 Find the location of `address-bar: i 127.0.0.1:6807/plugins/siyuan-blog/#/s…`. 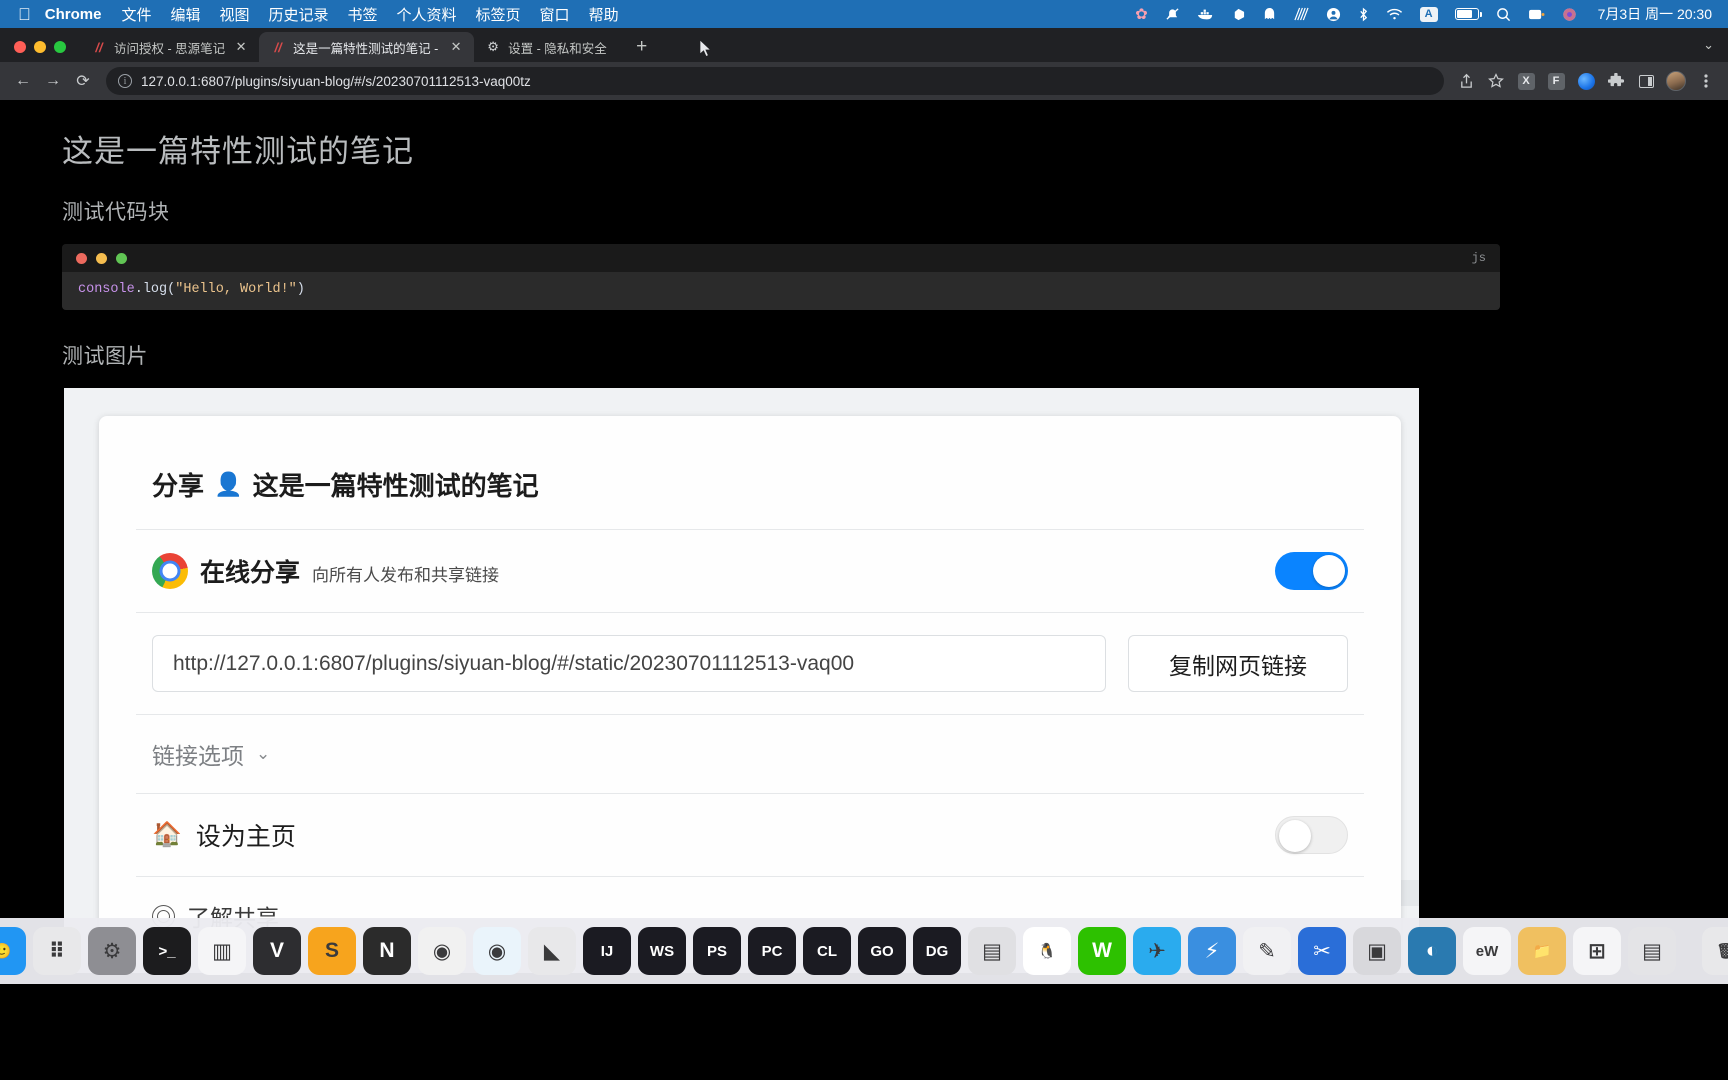

address-bar: i 127.0.0.1:6807/plugins/siyuan-blog/#/s… is located at coordinates (775, 81).